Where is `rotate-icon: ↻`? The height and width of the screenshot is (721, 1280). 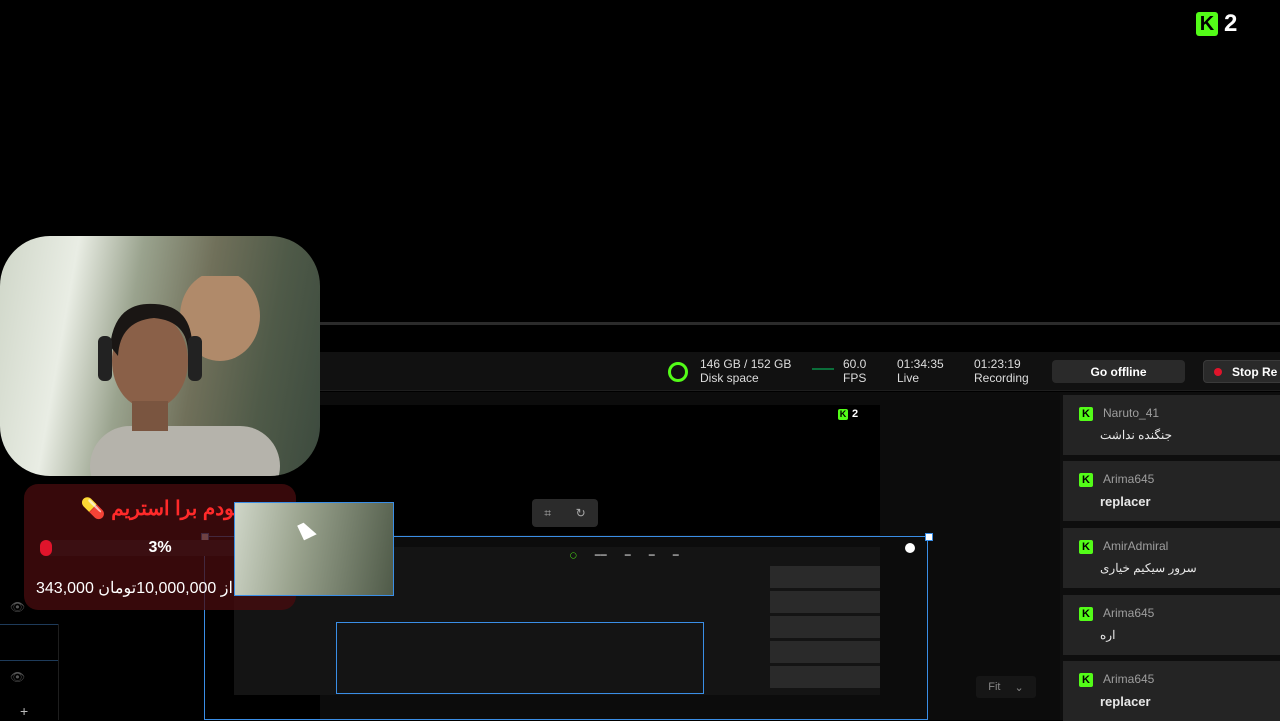
rotate-icon: ↻ is located at coordinates (581, 513).